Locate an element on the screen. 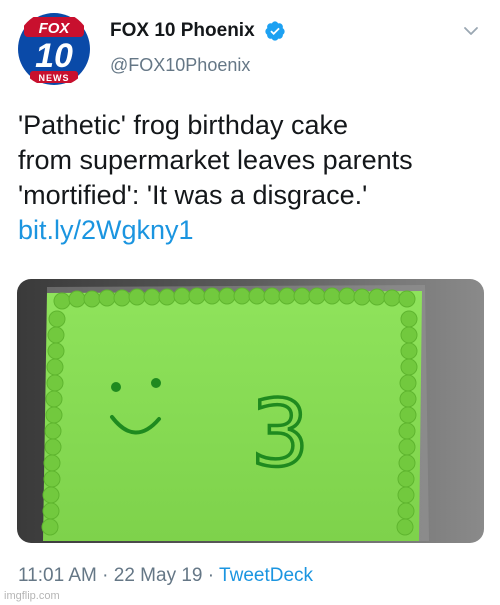  tweet-text-line: from supermarket leaves parents is located at coordinates (215, 160).